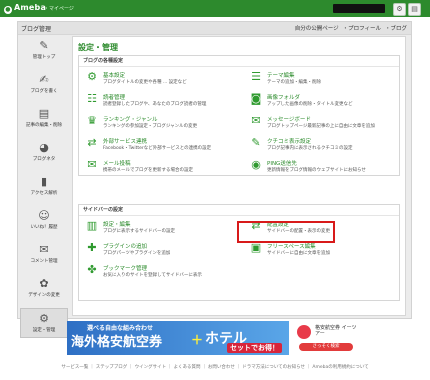 Image resolution: width=430 pixels, height=380 pixels. I want to click on list-icon: ☰, so click(256, 76).